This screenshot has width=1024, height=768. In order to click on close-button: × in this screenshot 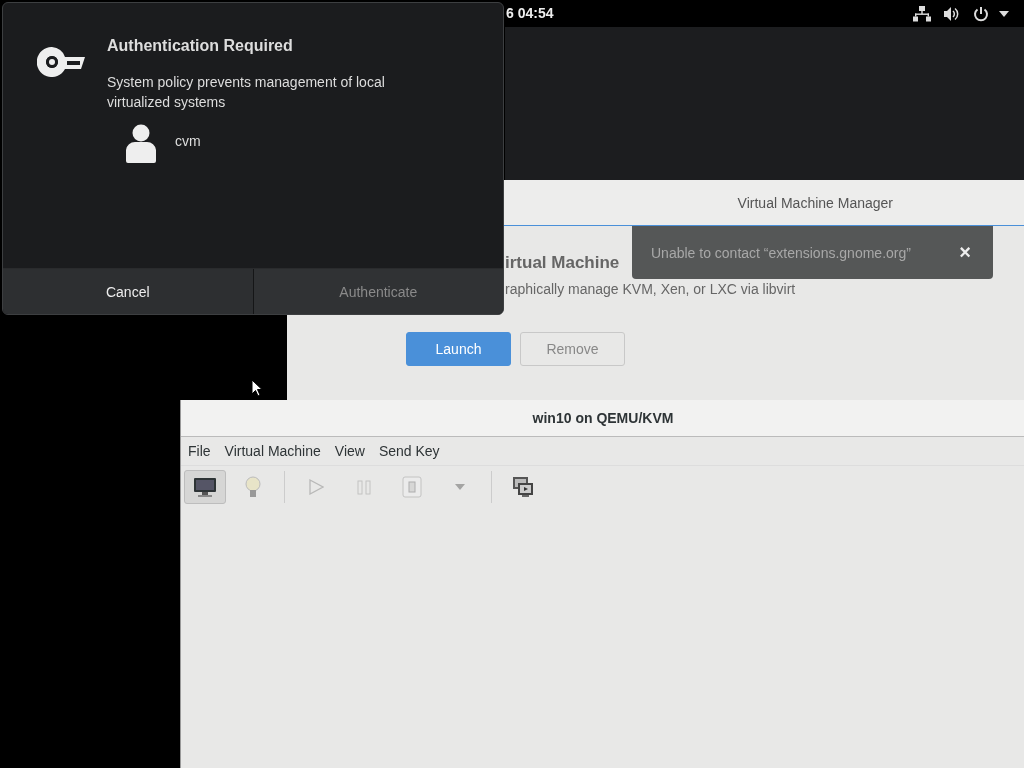, I will do `click(965, 252)`.